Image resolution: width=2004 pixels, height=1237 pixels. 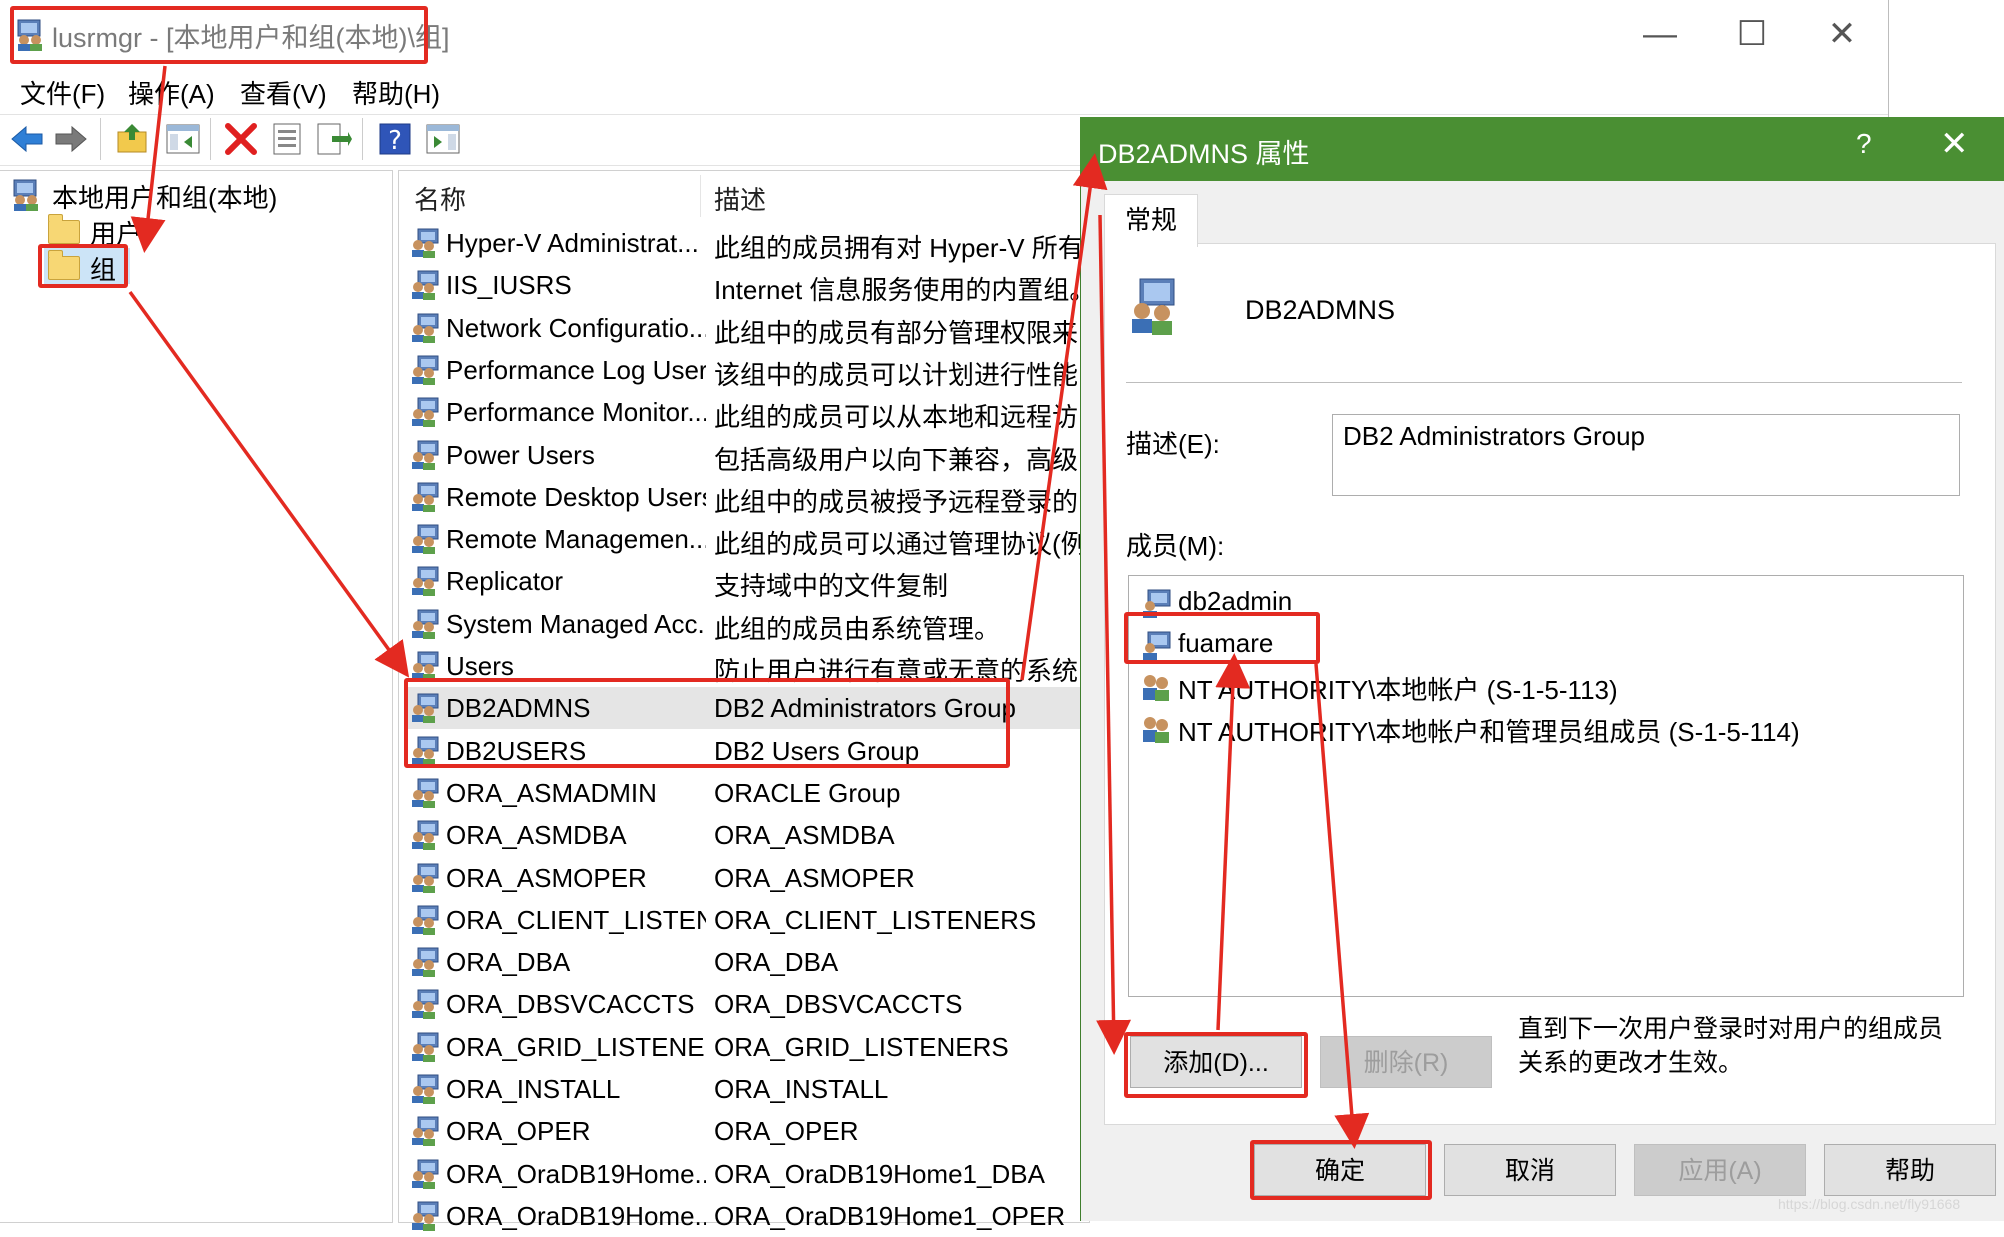 What do you see at coordinates (148, 159) in the screenshot?
I see `arrow-title-to-groups` at bounding box center [148, 159].